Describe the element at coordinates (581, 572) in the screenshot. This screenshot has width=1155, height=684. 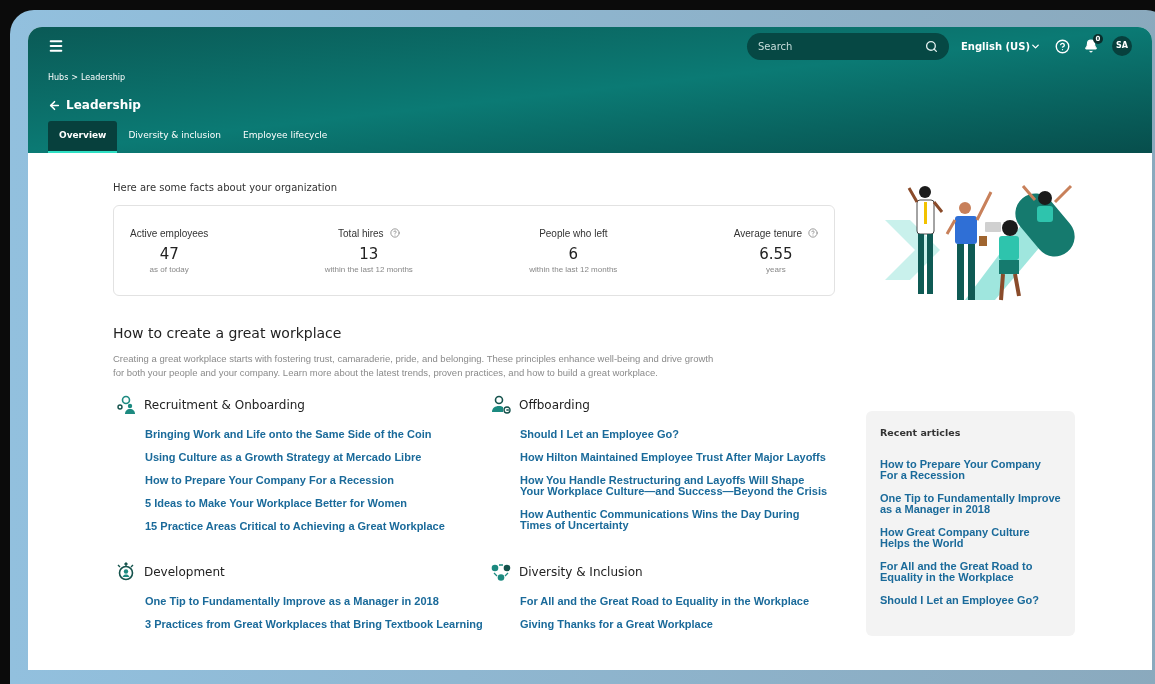
I see `category-title: Diversity & Inclusion` at that location.